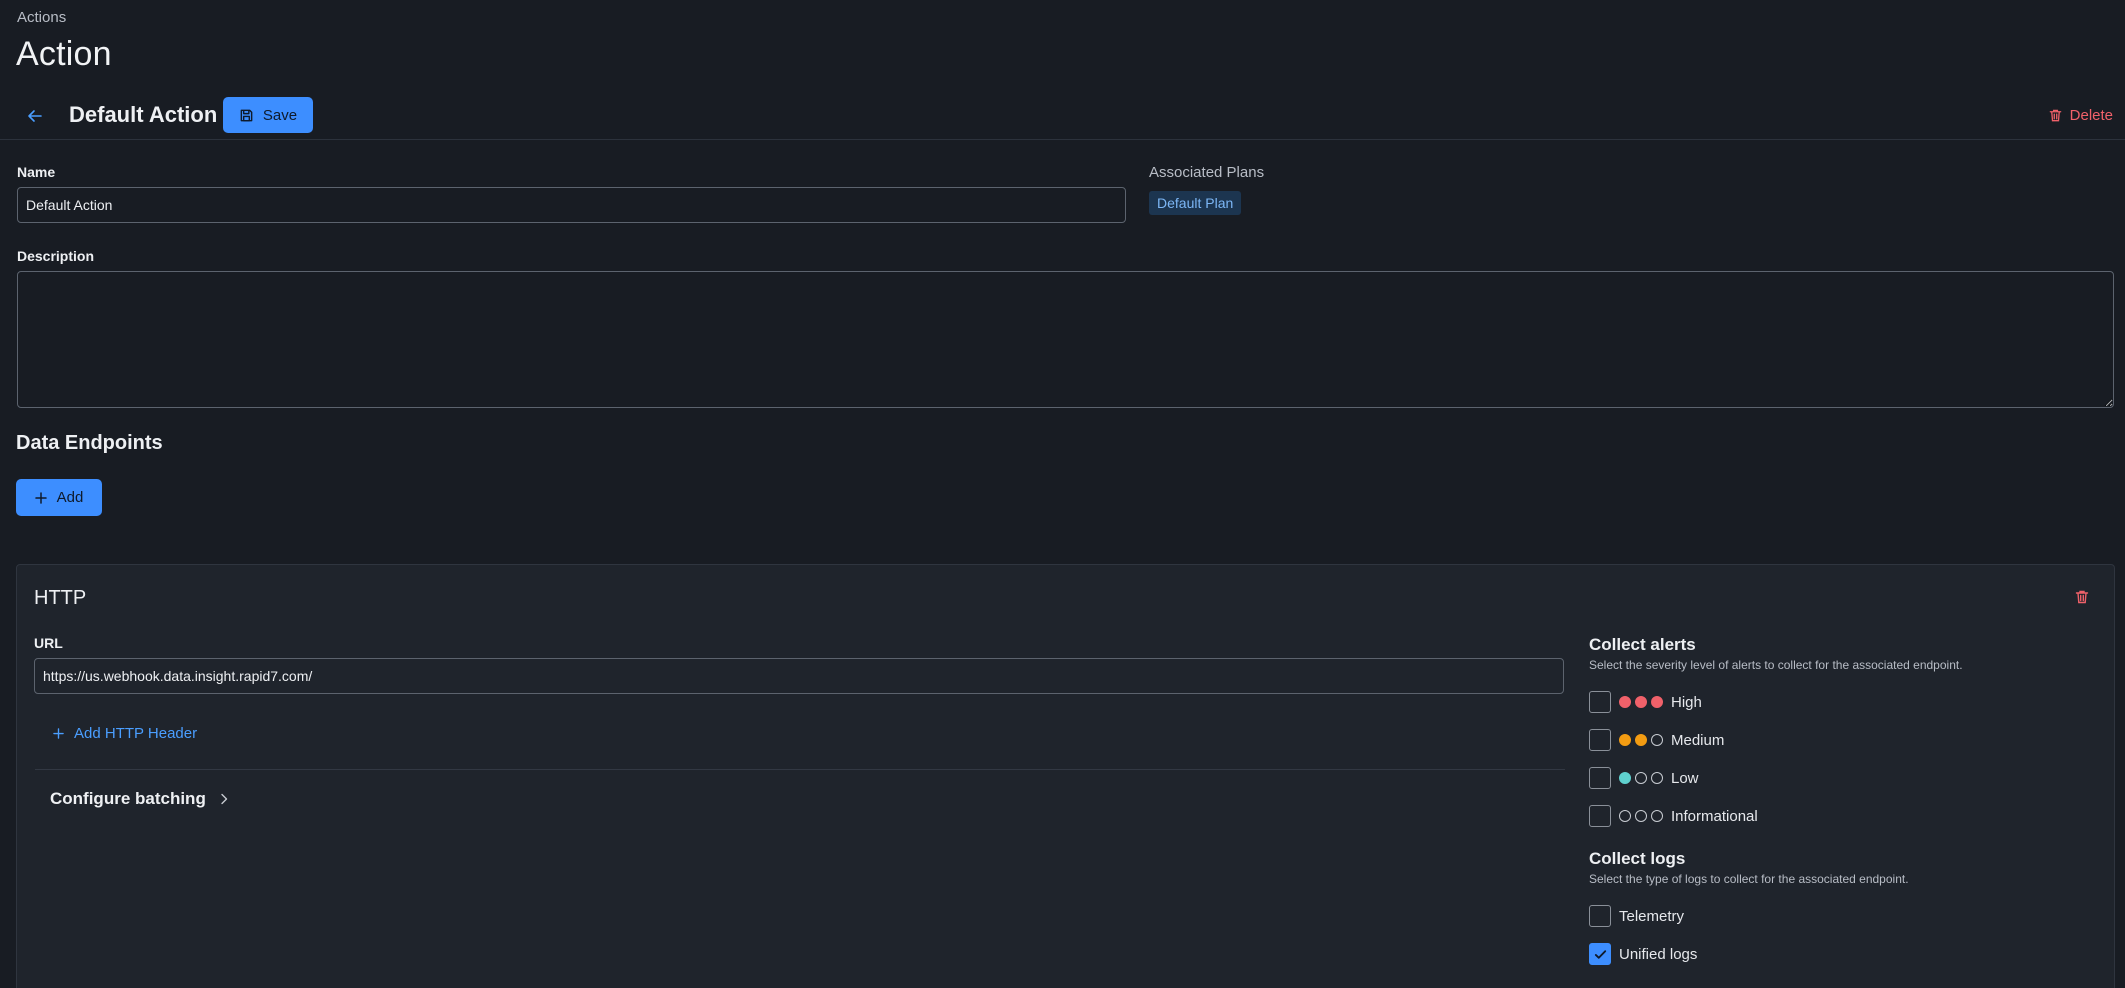  What do you see at coordinates (35, 116) in the screenshot?
I see `back-arrow-icon` at bounding box center [35, 116].